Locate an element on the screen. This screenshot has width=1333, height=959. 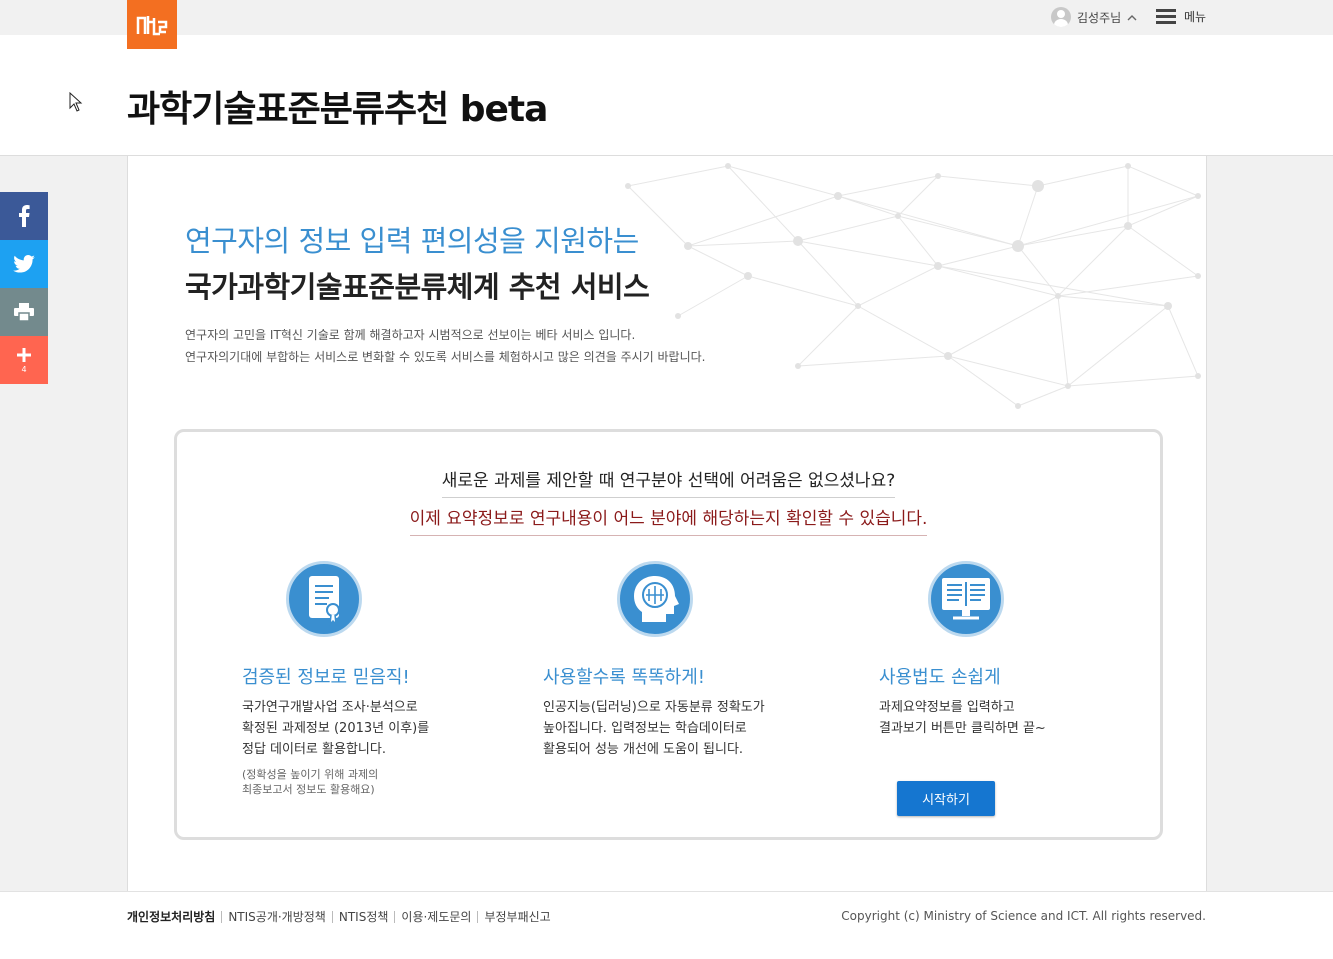
feature-note: (정확성을 높이기 위해 과제의 최종보고서 정보도 활용해요) is located at coordinates (310, 782).